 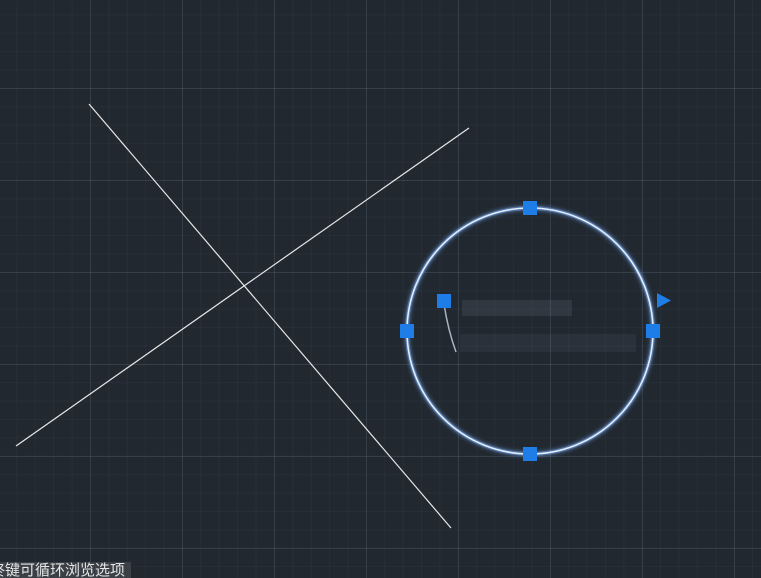 I want to click on grip-right, so click(x=653, y=331).